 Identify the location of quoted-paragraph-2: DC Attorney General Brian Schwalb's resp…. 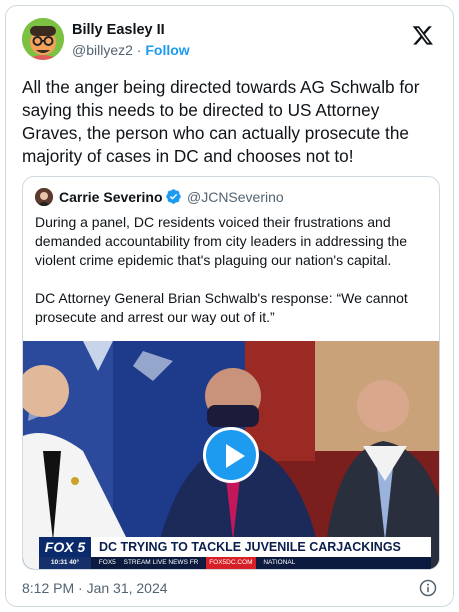
(221, 307).